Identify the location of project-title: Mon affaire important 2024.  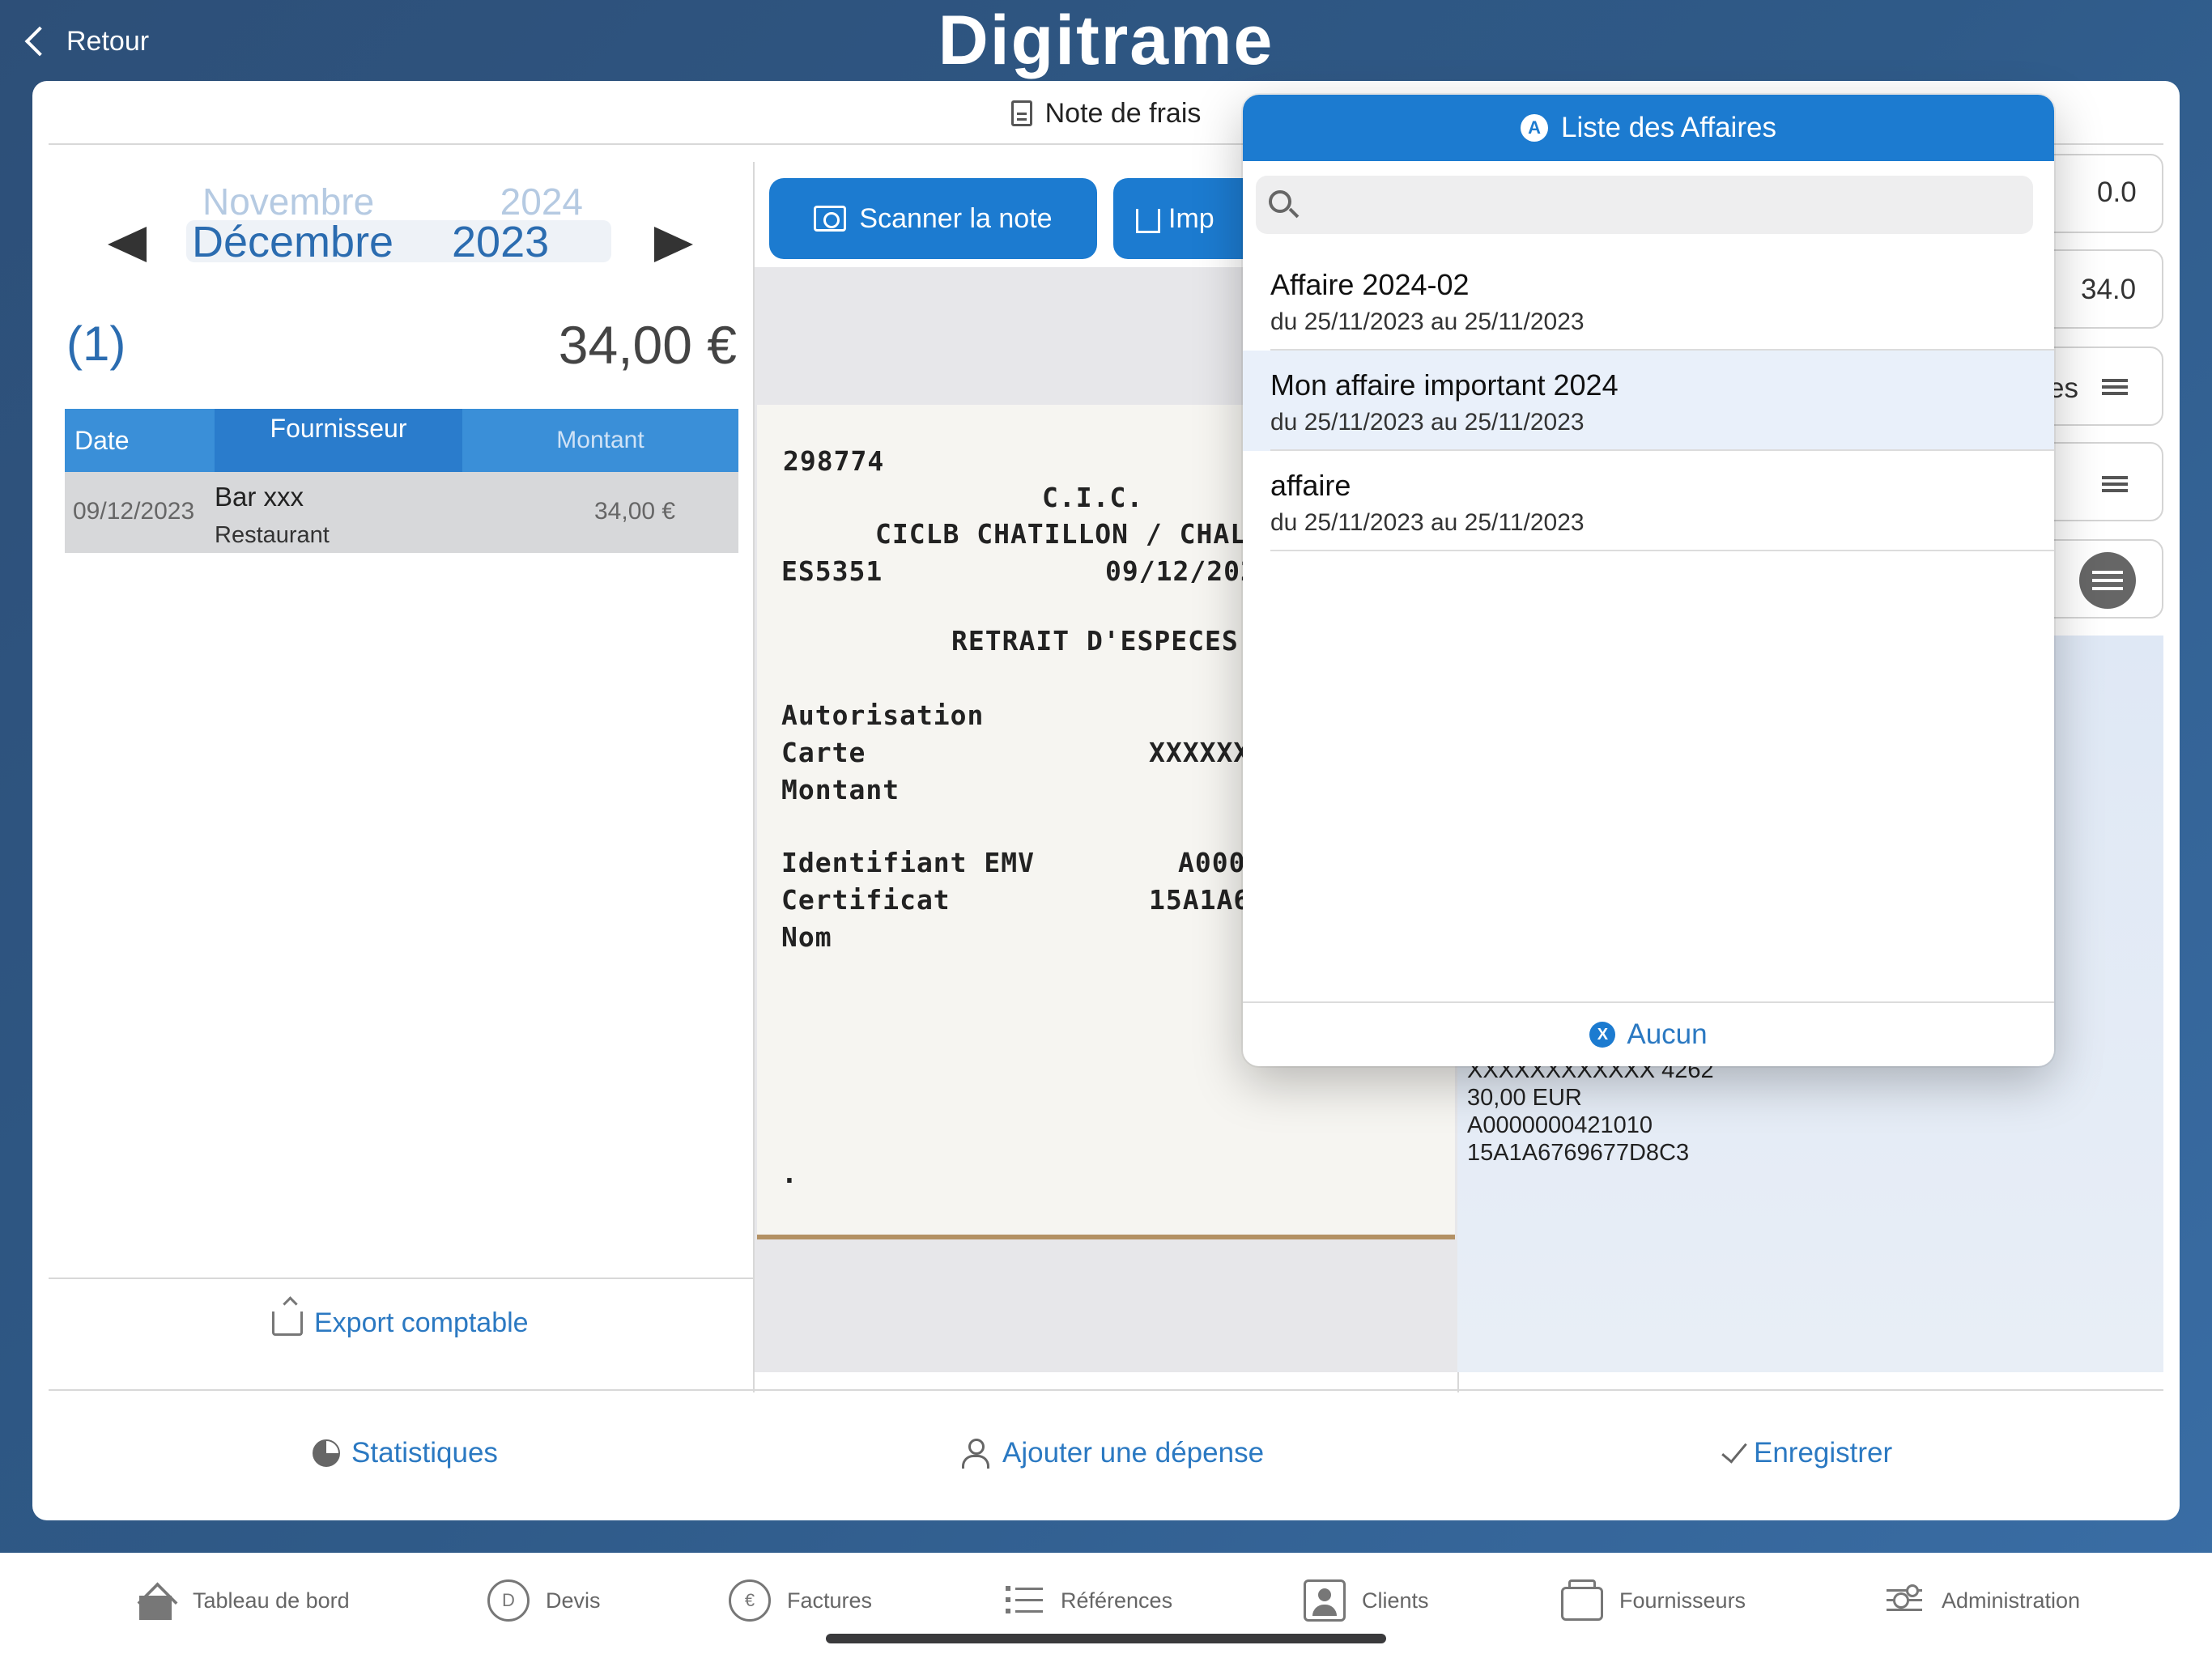
(1445, 385).